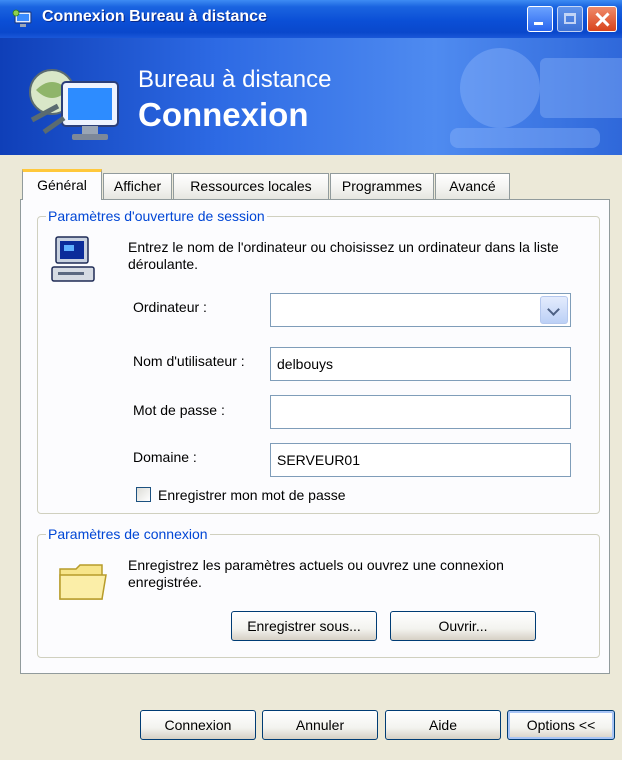  What do you see at coordinates (536, 98) in the screenshot?
I see `banner-decoration` at bounding box center [536, 98].